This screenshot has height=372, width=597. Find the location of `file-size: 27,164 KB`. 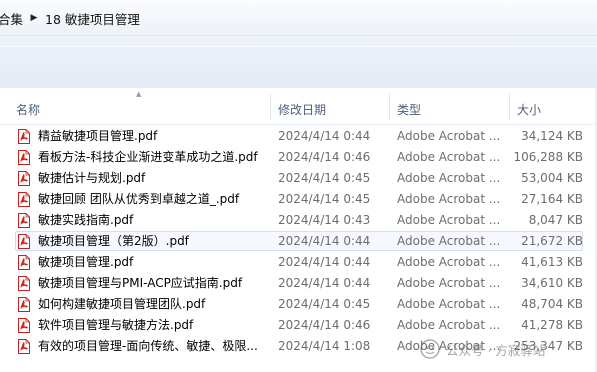

file-size: 27,164 KB is located at coordinates (552, 199).